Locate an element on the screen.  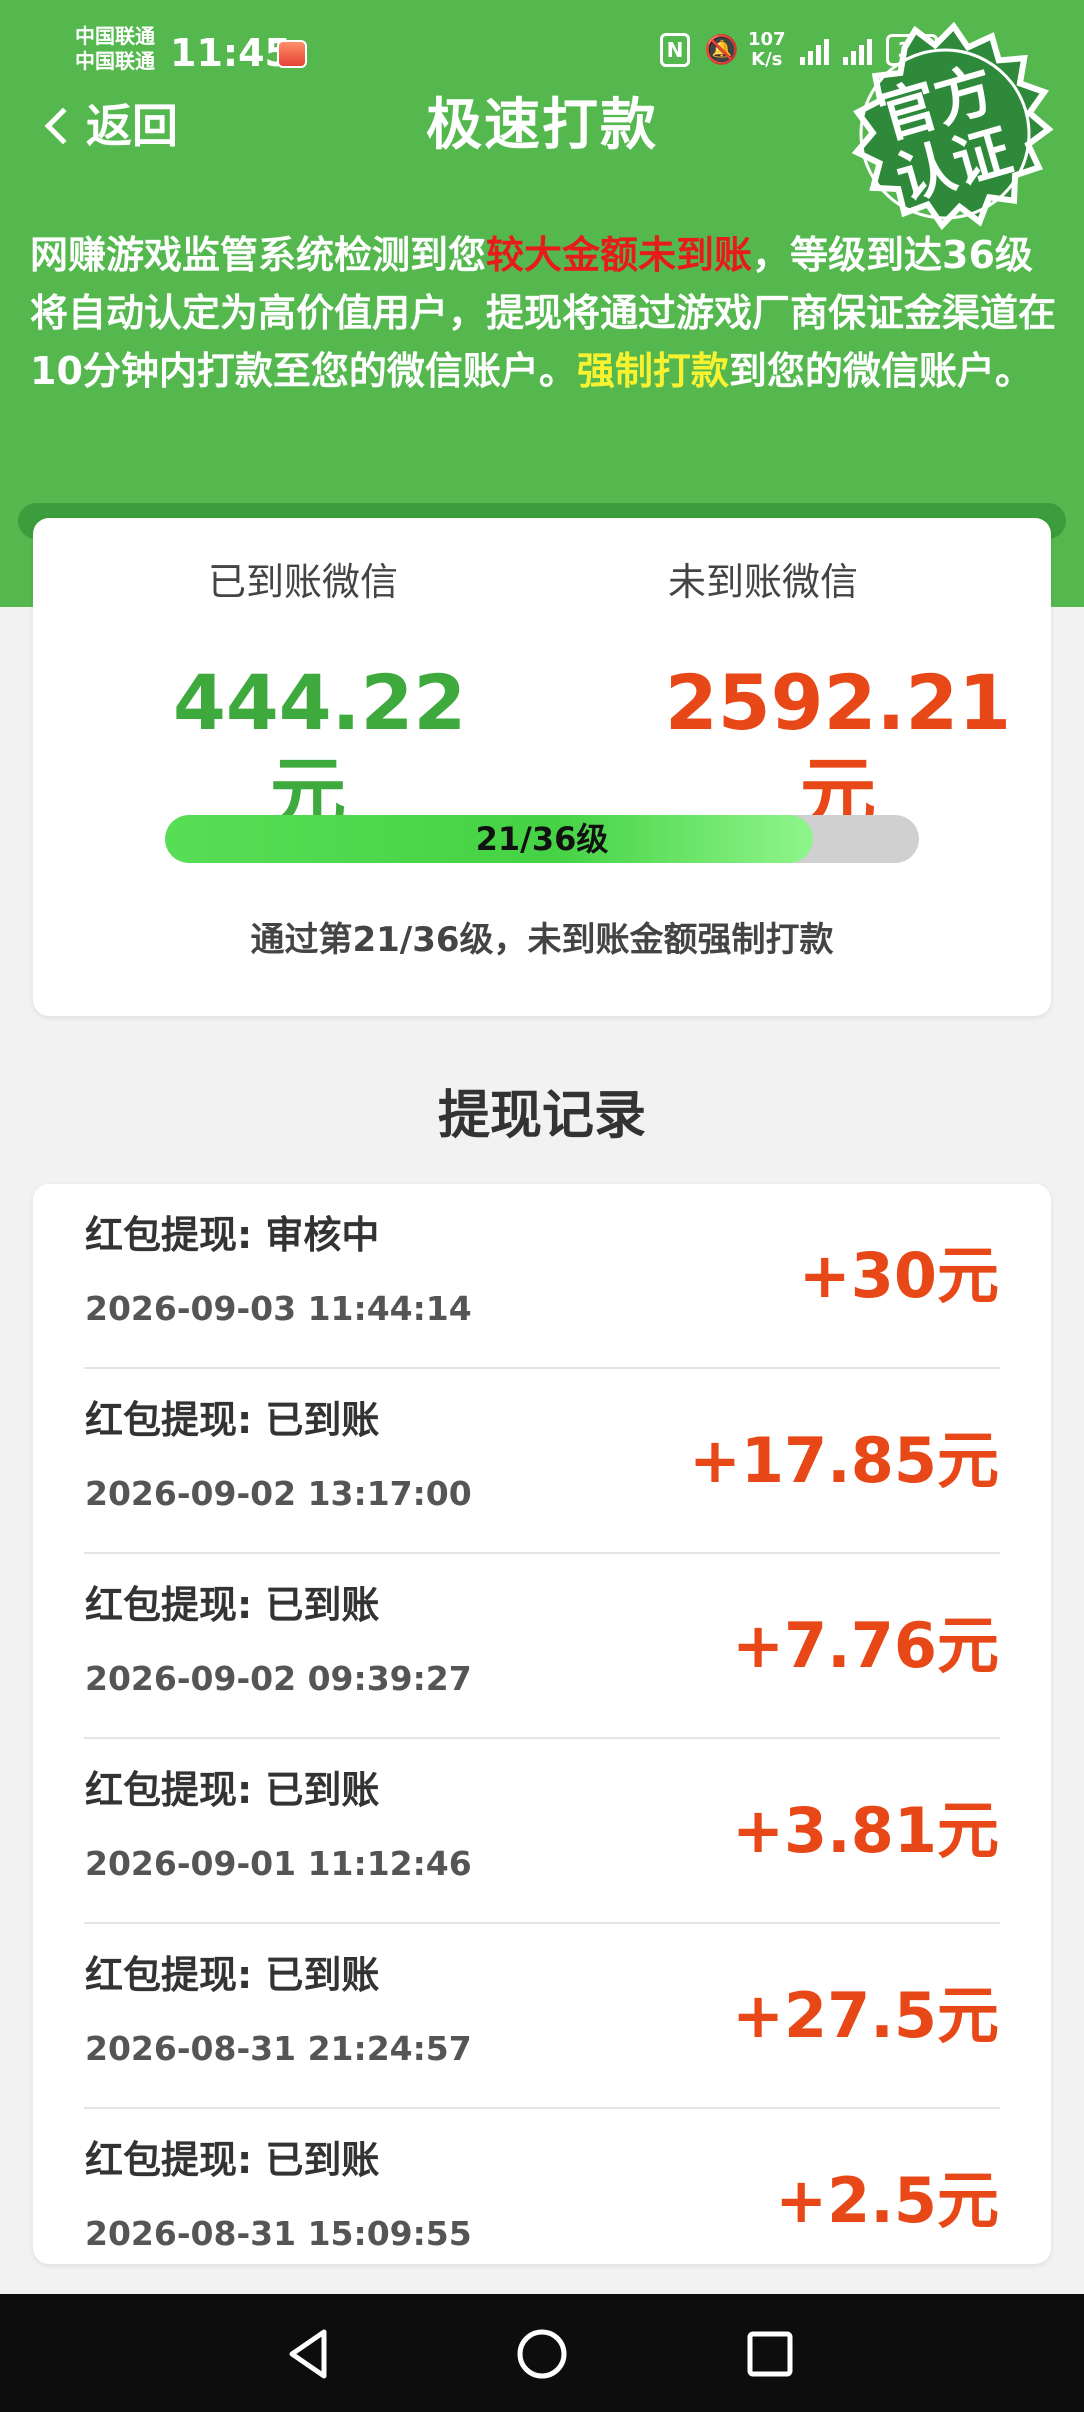
pending-amount: 2592.21元 is located at coordinates (838, 747).